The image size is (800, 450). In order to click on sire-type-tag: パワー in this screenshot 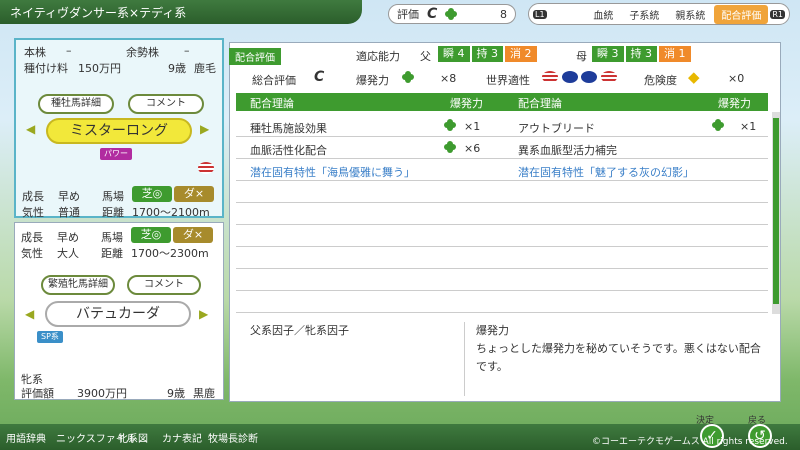, I will do `click(116, 154)`.